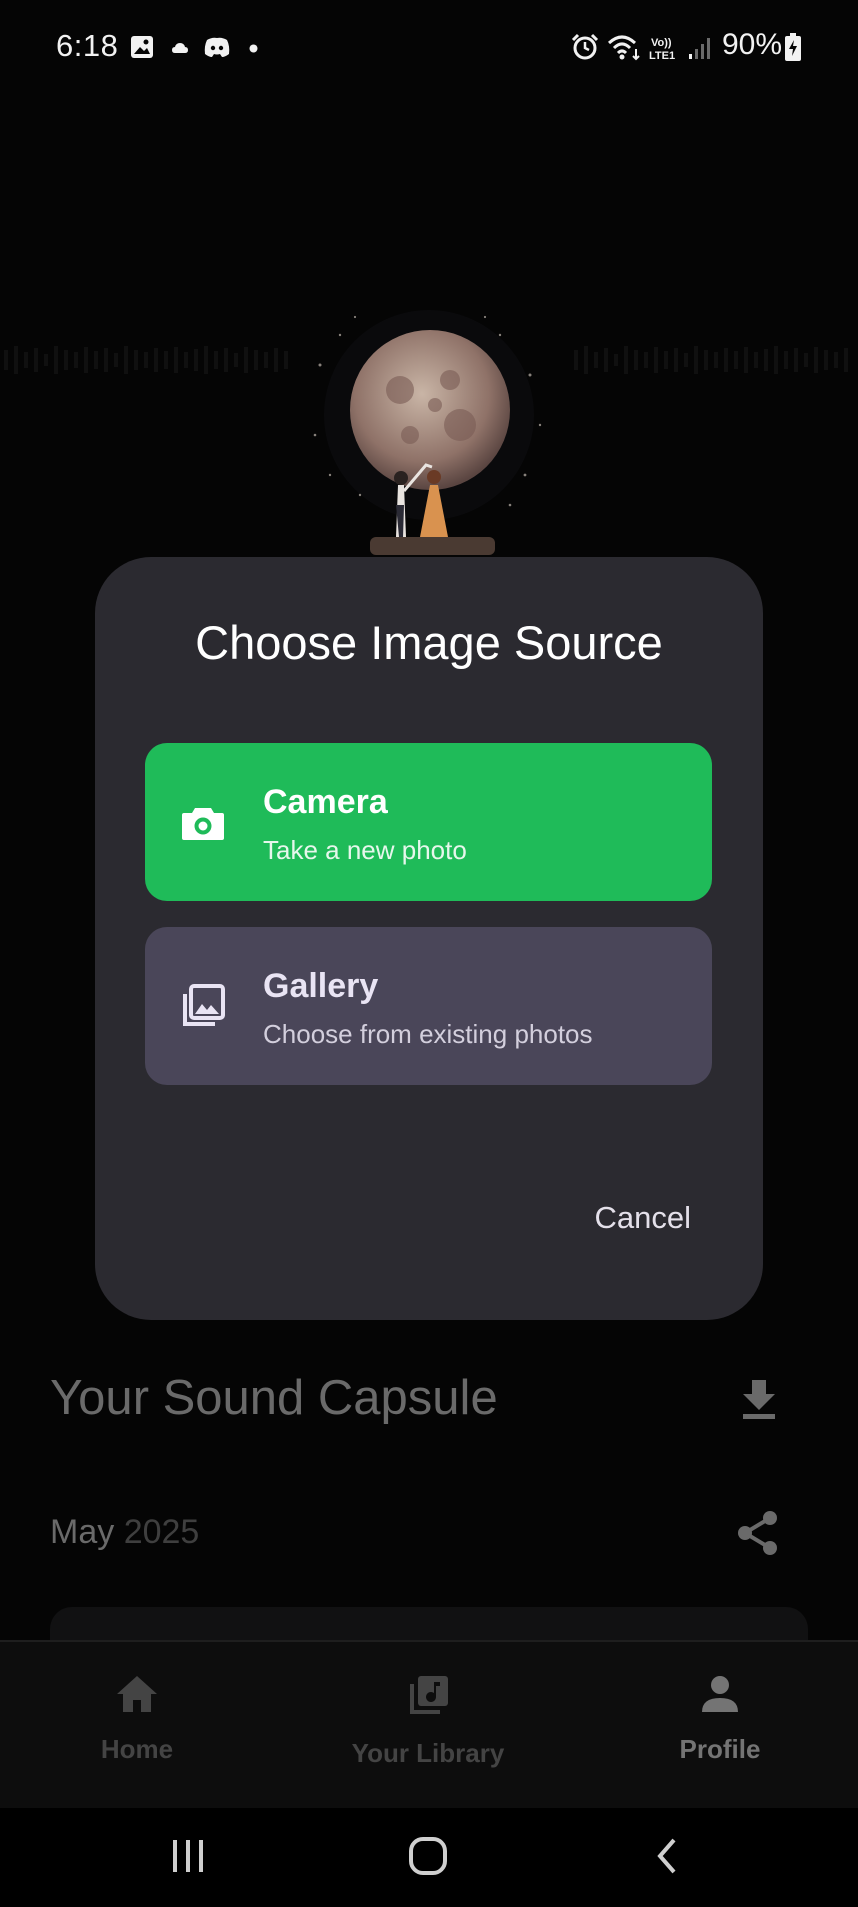  What do you see at coordinates (321, 986) in the screenshot?
I see `gallery-option-title: Gallery` at bounding box center [321, 986].